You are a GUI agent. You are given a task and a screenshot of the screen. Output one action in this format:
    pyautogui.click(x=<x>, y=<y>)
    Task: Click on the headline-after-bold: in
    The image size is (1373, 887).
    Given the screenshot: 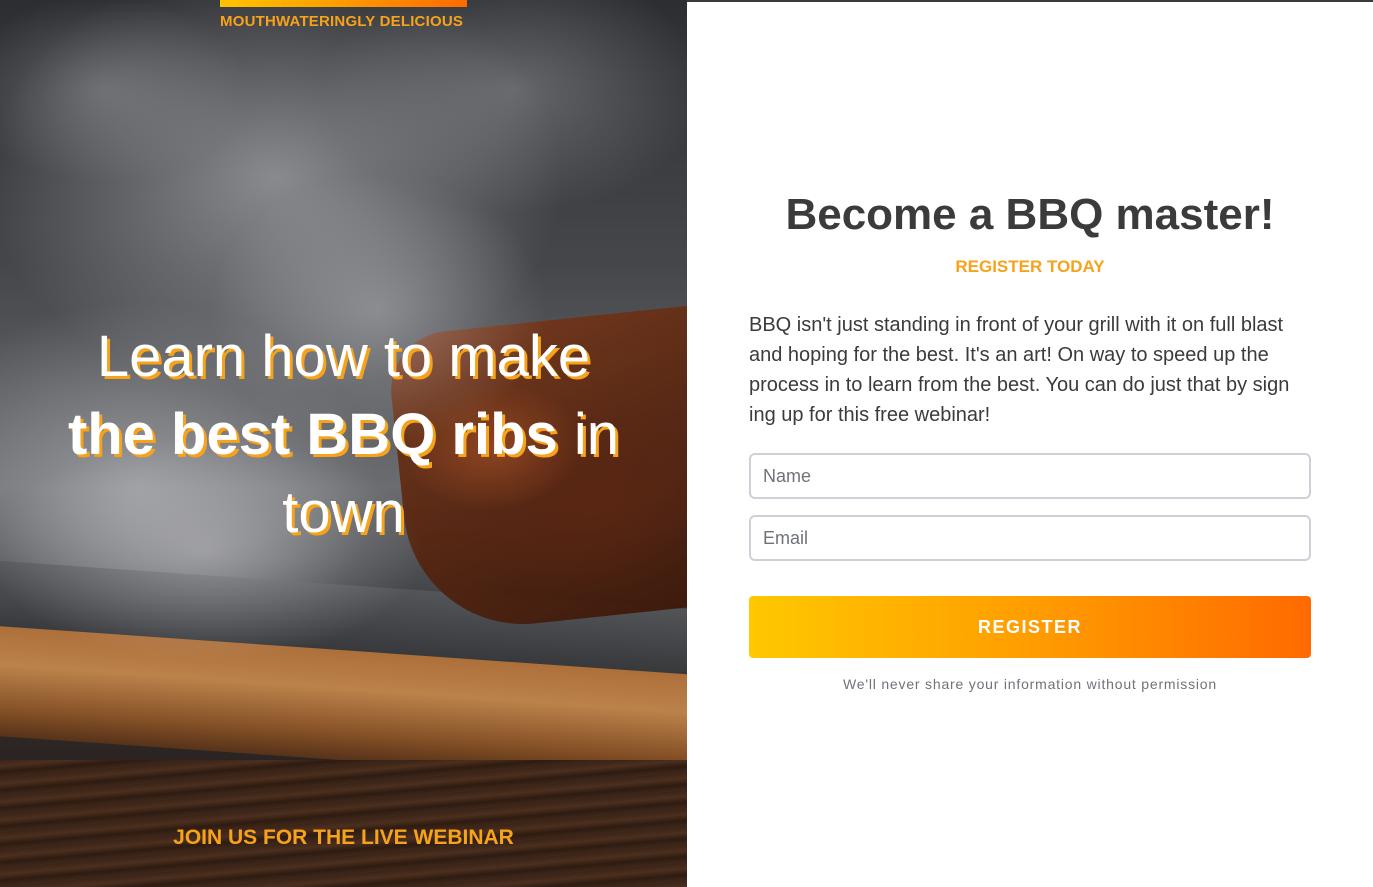 What is the action you would take?
    pyautogui.click(x=588, y=434)
    